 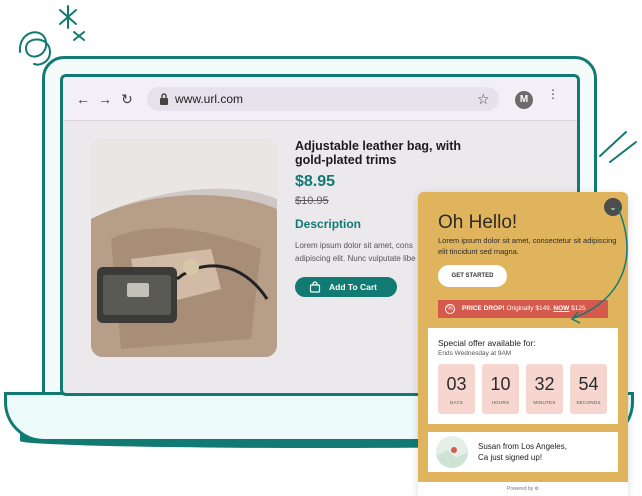 I want to click on close-icon: ⌄, so click(x=613, y=207).